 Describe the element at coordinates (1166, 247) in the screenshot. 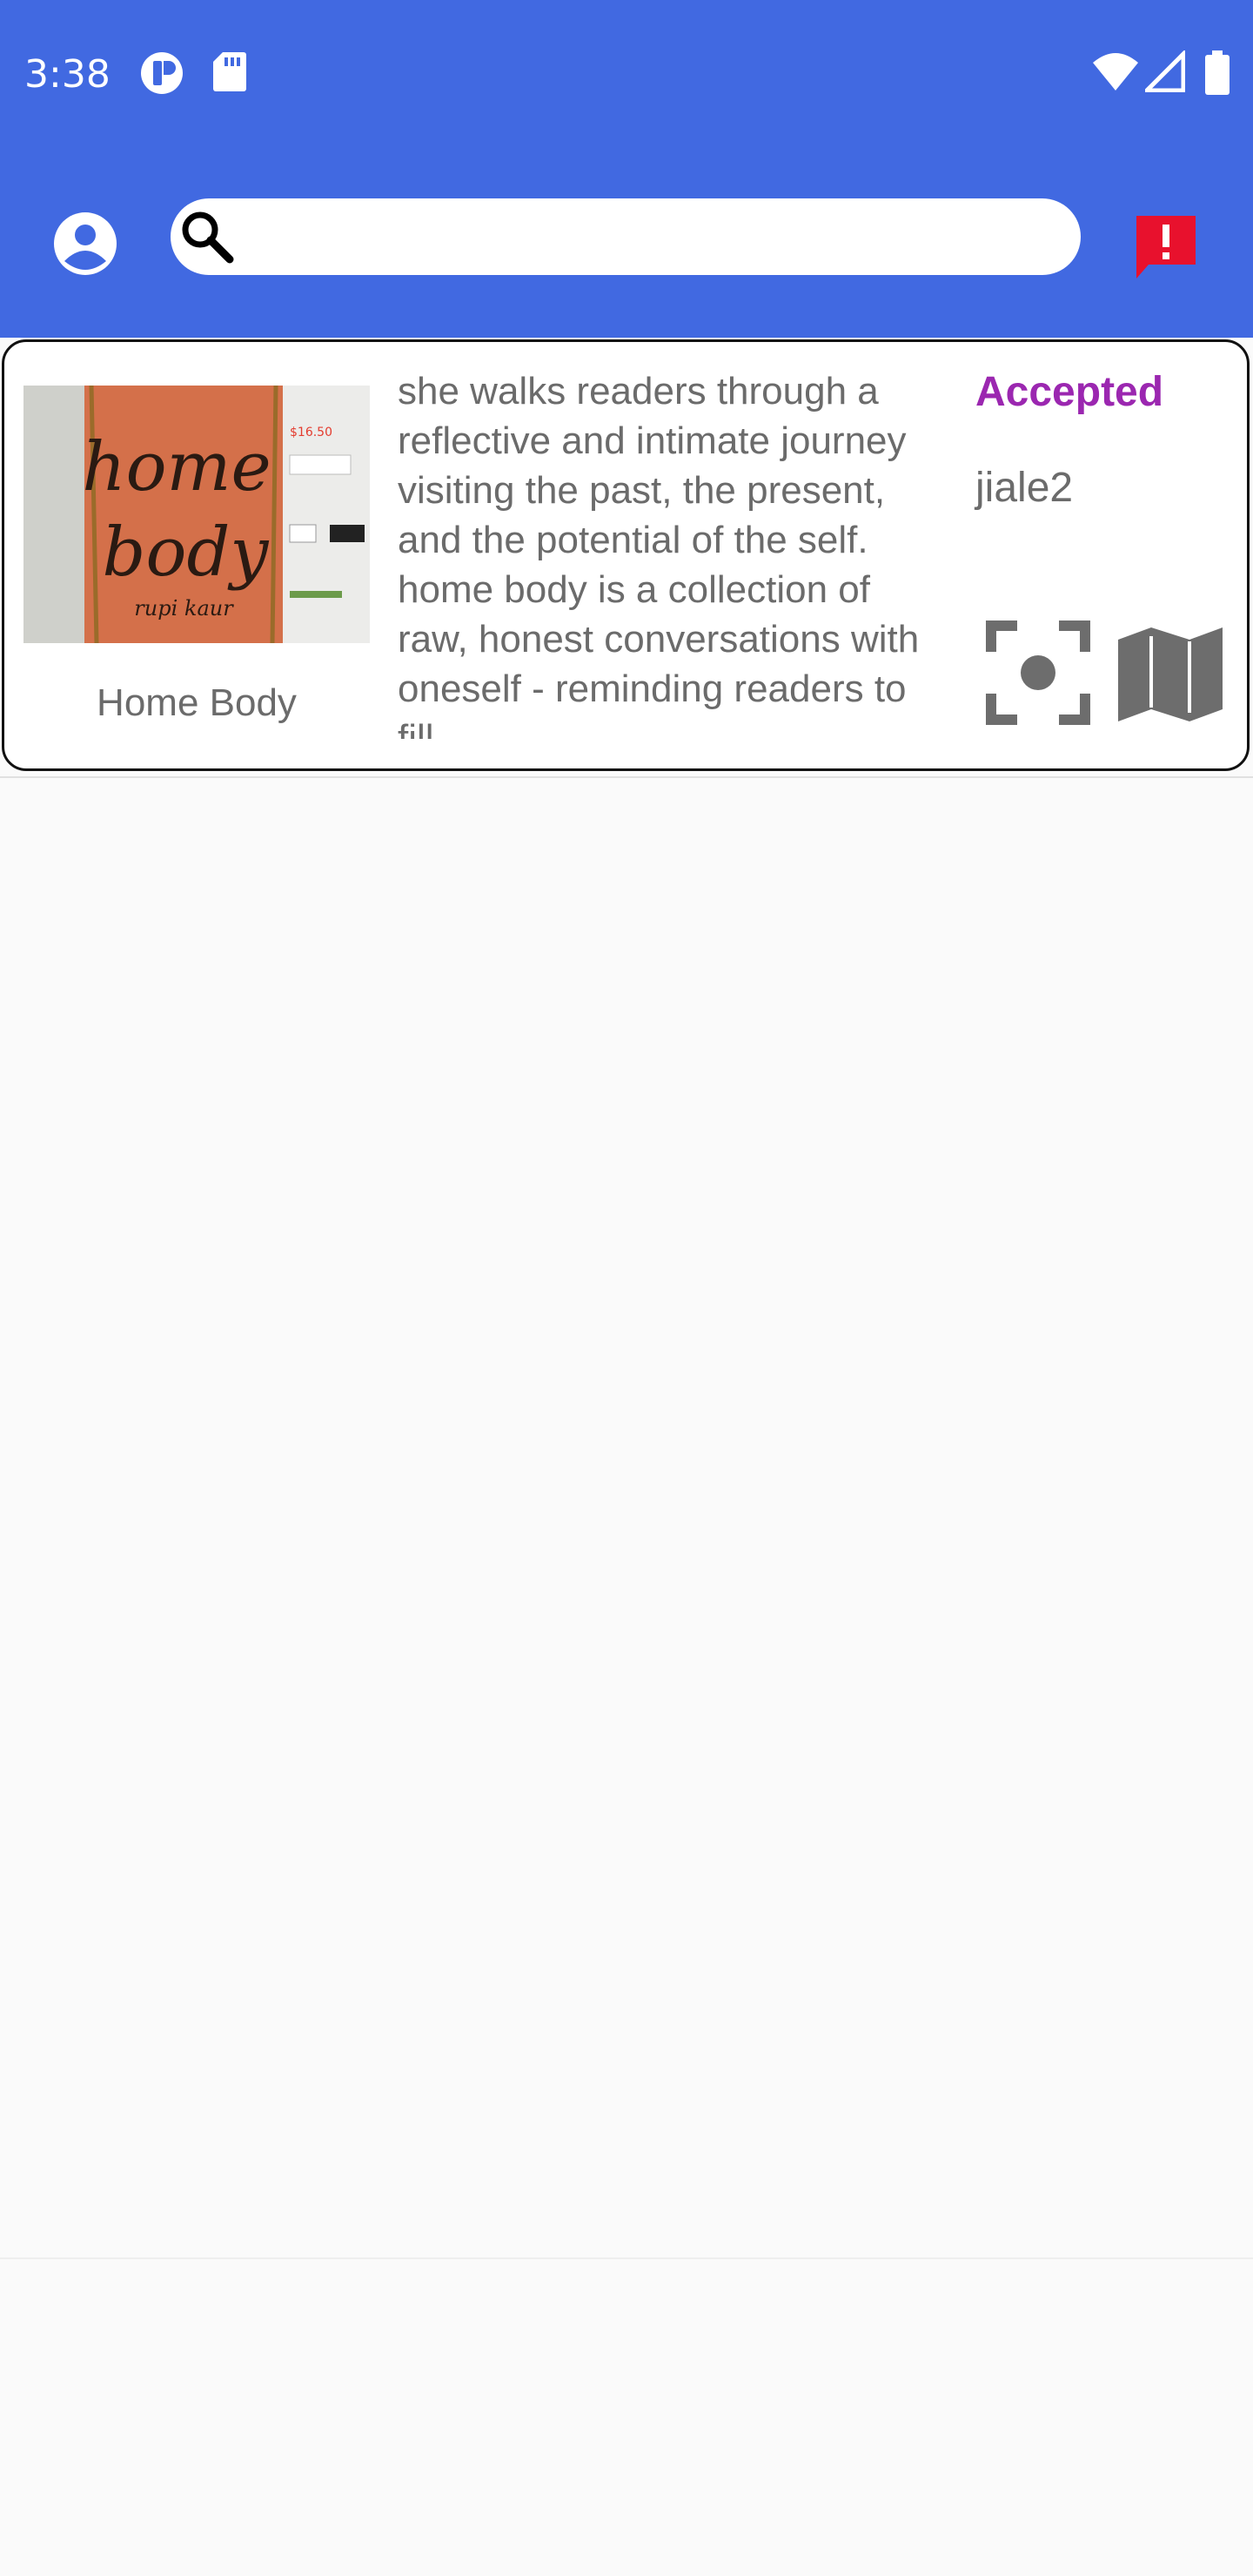

I see `alert-icon` at that location.